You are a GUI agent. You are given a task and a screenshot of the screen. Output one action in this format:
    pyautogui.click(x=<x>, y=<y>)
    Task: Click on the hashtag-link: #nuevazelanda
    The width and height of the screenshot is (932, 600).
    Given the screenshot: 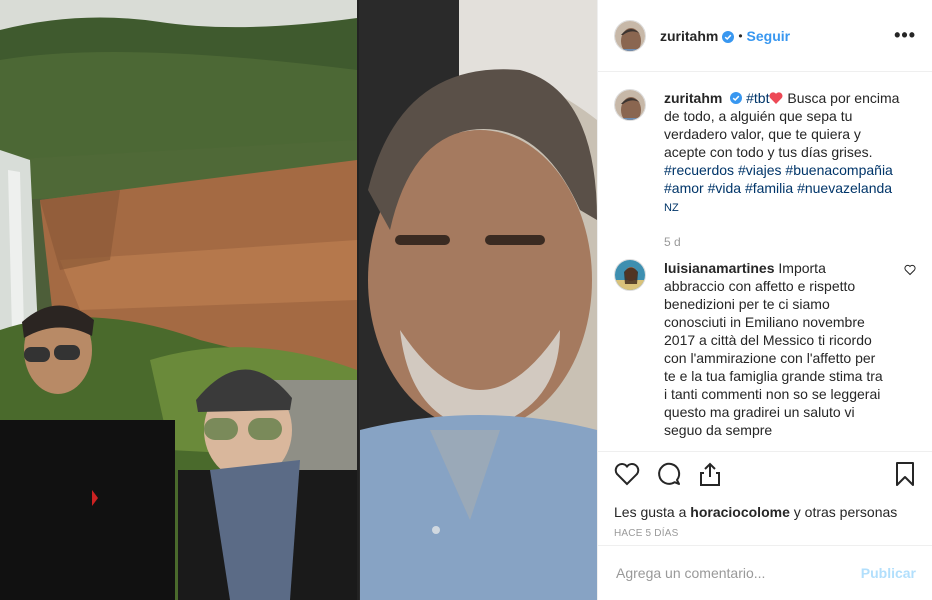 What is the action you would take?
    pyautogui.click(x=844, y=188)
    